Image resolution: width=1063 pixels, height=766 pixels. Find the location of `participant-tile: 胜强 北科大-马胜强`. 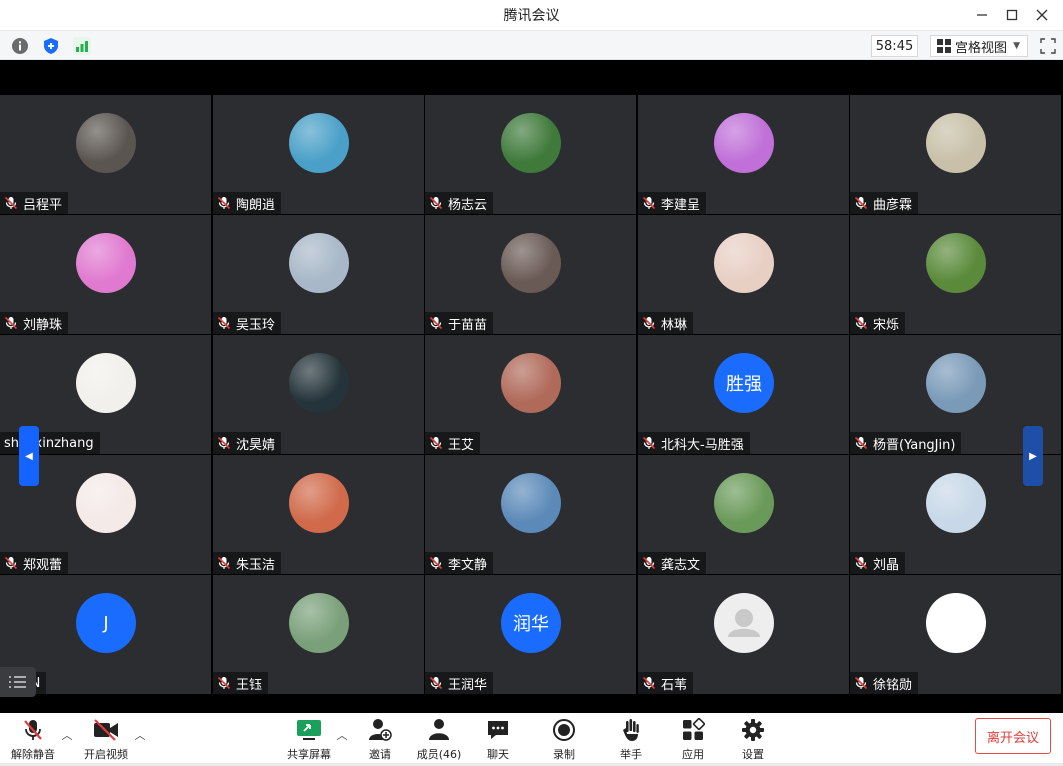

participant-tile: 胜强 北科大-马胜强 is located at coordinates (743, 394).